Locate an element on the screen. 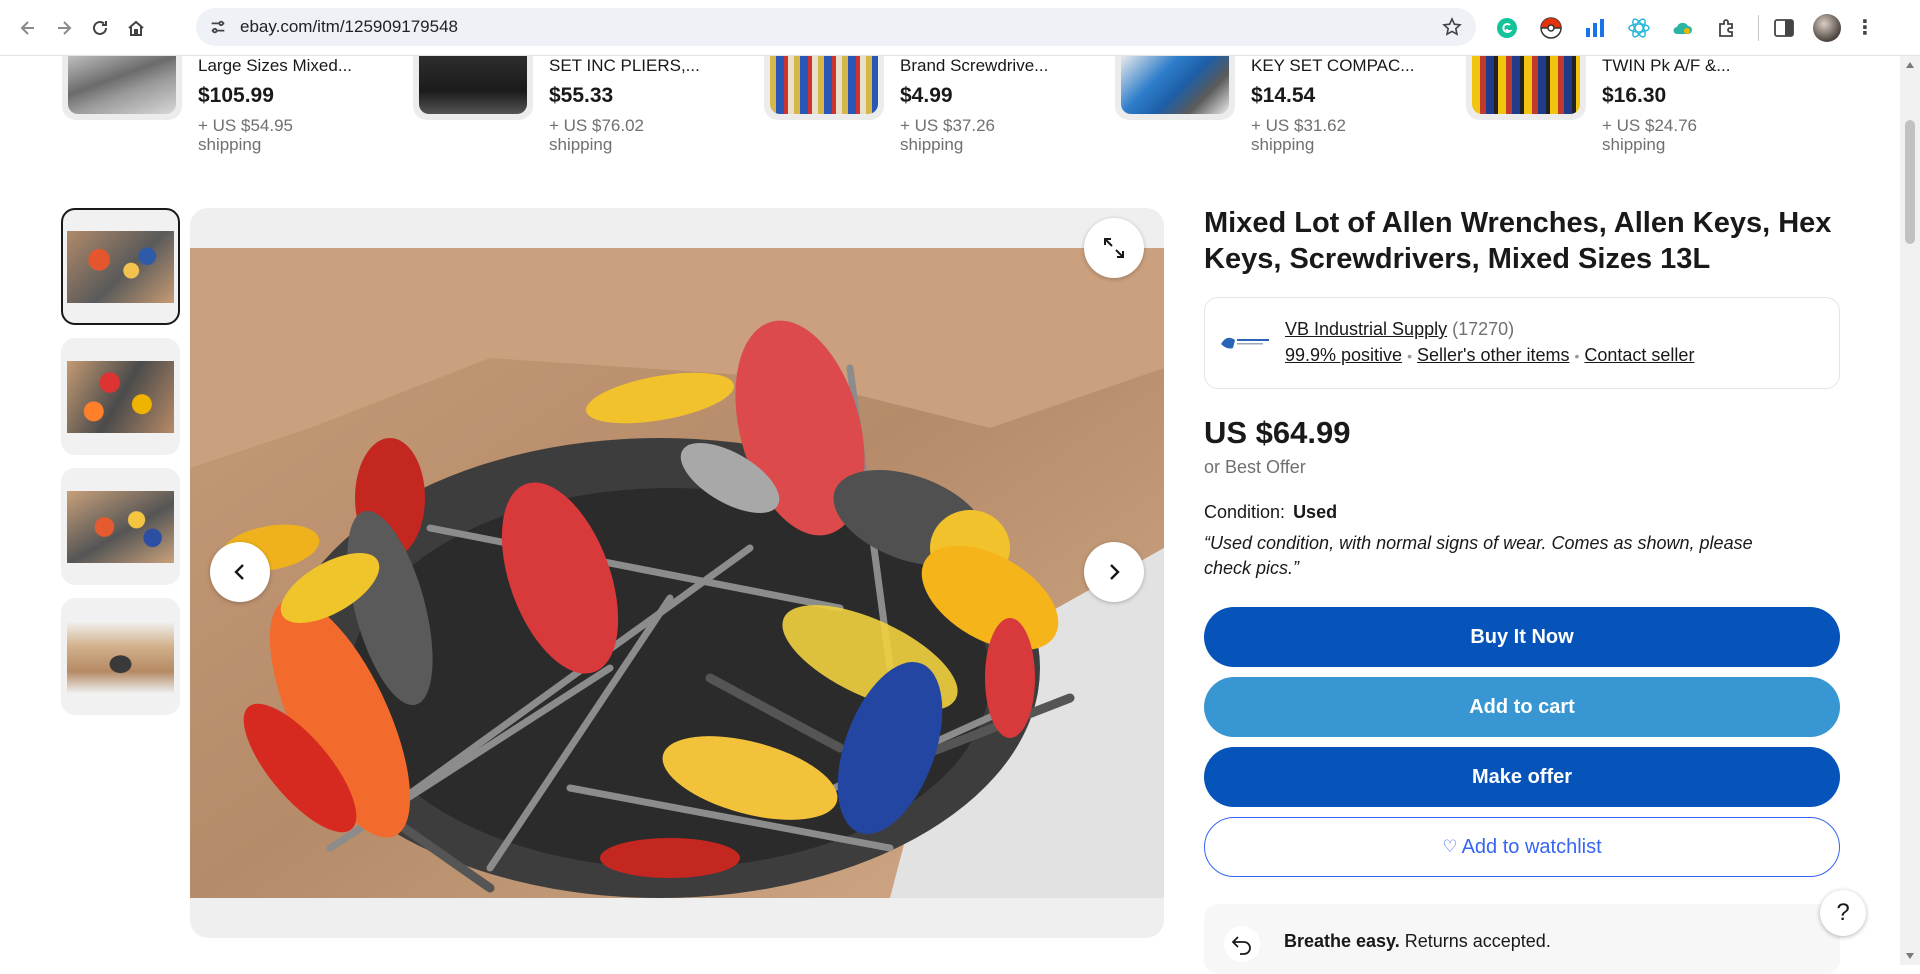  make-offer-label: Make offer is located at coordinates (1522, 776).